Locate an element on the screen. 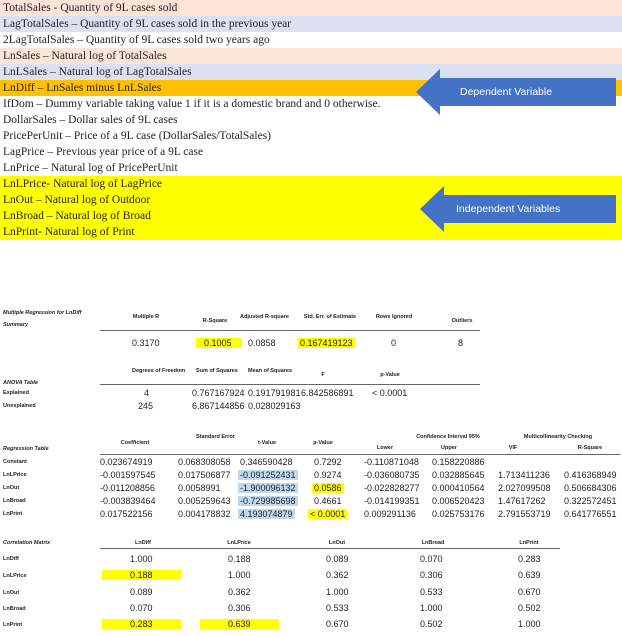 Image resolution: width=622 pixels, height=636 pixels. row-label-lnout: LnOut is located at coordinates (11, 488).